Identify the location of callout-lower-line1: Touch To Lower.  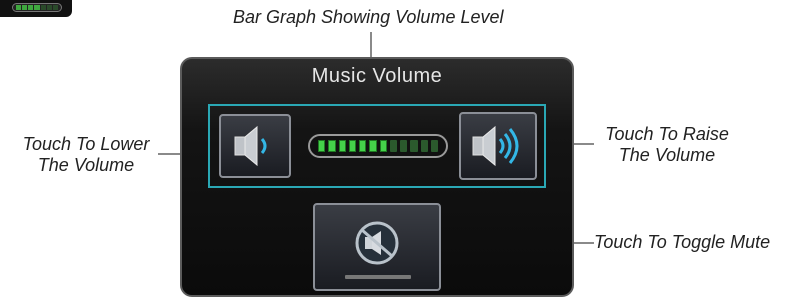
(86, 144).